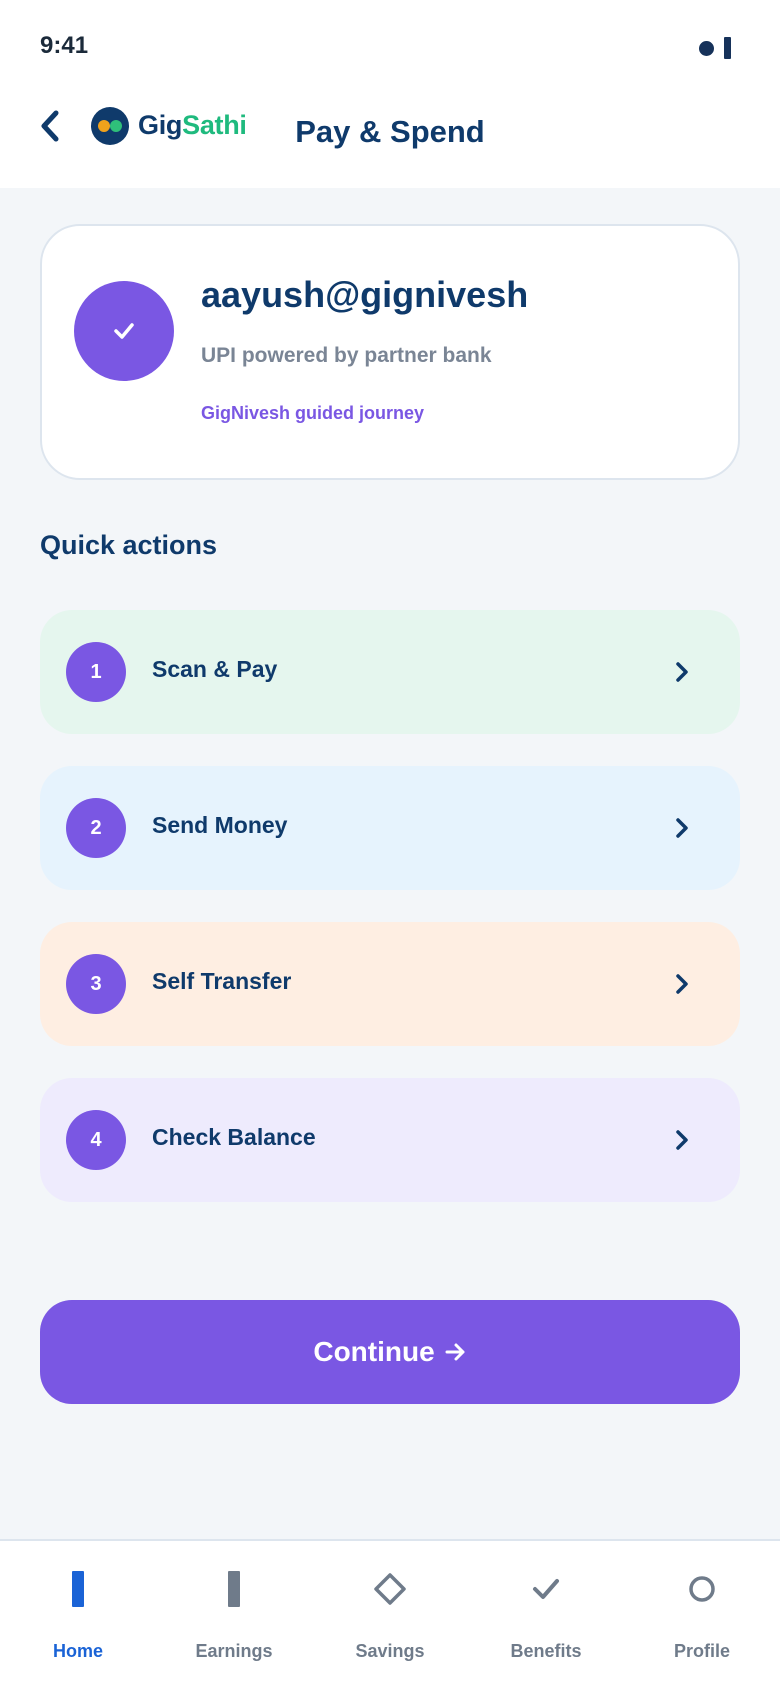 This screenshot has width=780, height=1688. What do you see at coordinates (215, 669) in the screenshot?
I see `action-label: Scan & Pay` at bounding box center [215, 669].